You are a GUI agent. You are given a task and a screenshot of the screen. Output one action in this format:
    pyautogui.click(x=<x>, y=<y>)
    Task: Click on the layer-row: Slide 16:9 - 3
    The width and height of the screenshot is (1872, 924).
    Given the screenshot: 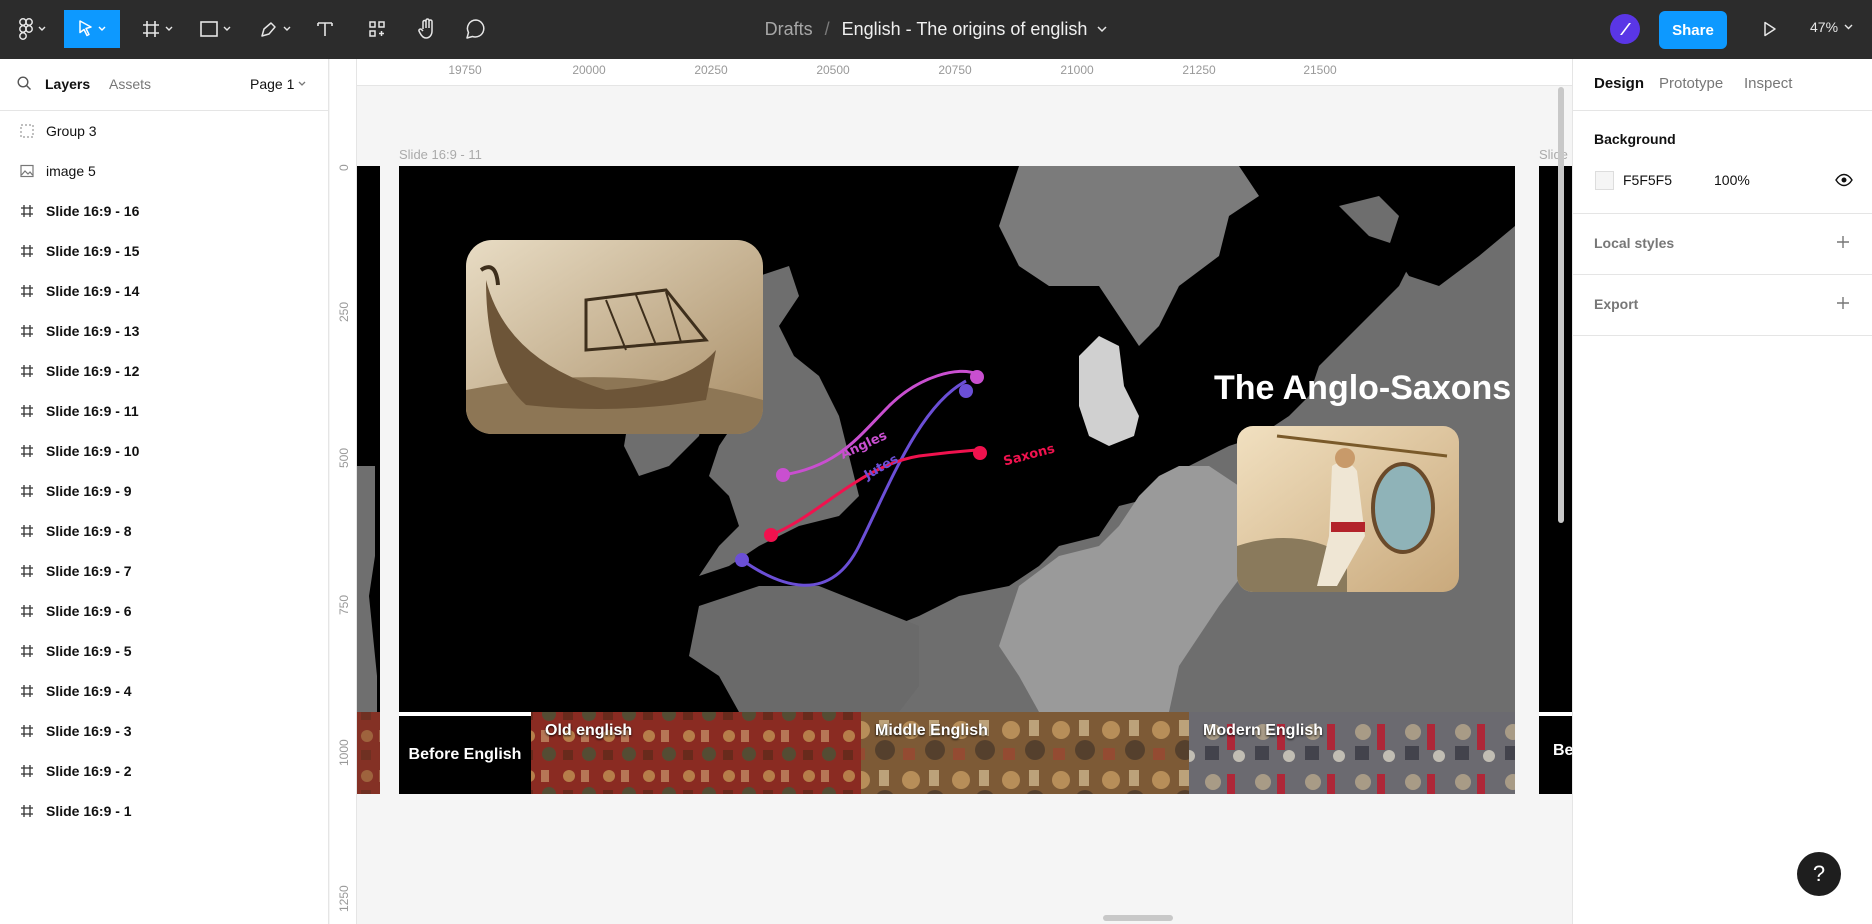 What is the action you would take?
    pyautogui.click(x=164, y=731)
    